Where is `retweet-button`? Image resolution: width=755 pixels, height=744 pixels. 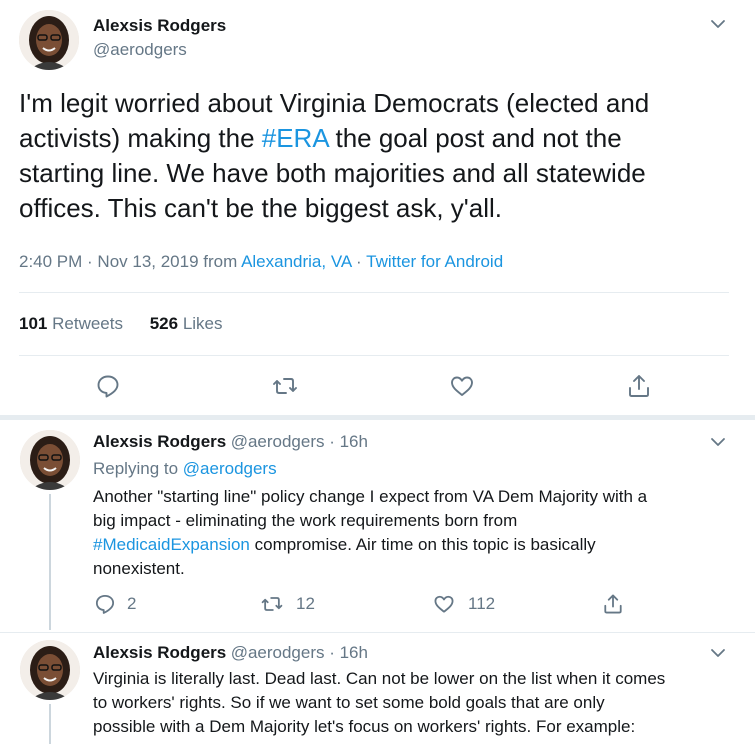 retweet-button is located at coordinates (285, 386).